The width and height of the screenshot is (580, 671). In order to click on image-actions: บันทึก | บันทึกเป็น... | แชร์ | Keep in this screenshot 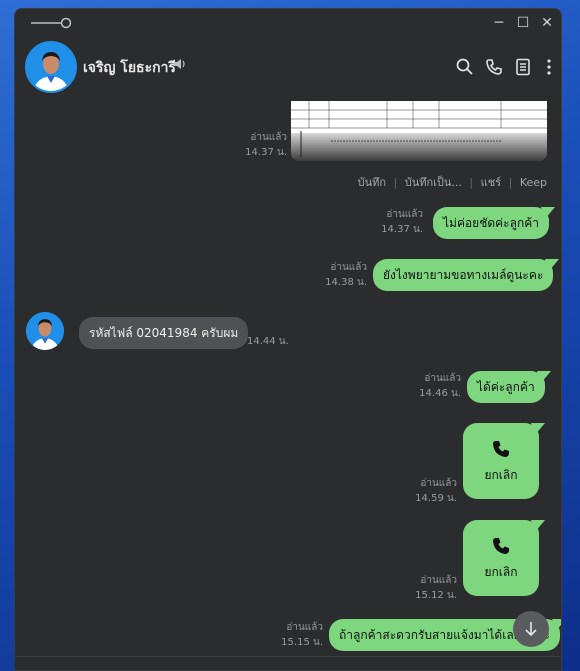, I will do `click(452, 182)`.